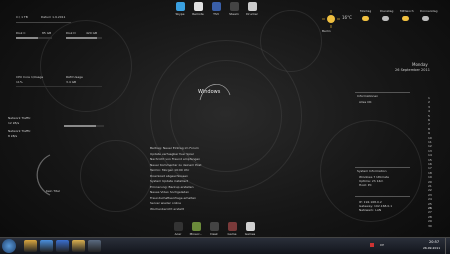 The height and width of the screenshot is (254, 450). Describe the element at coordinates (382, 99) in the screenshot. I see `info-panel: Informationen Alles OK` at that location.